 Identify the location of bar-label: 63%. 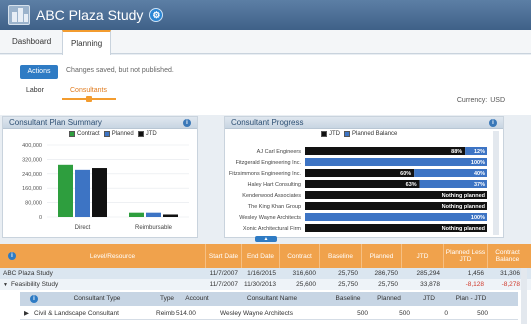
(411, 185).